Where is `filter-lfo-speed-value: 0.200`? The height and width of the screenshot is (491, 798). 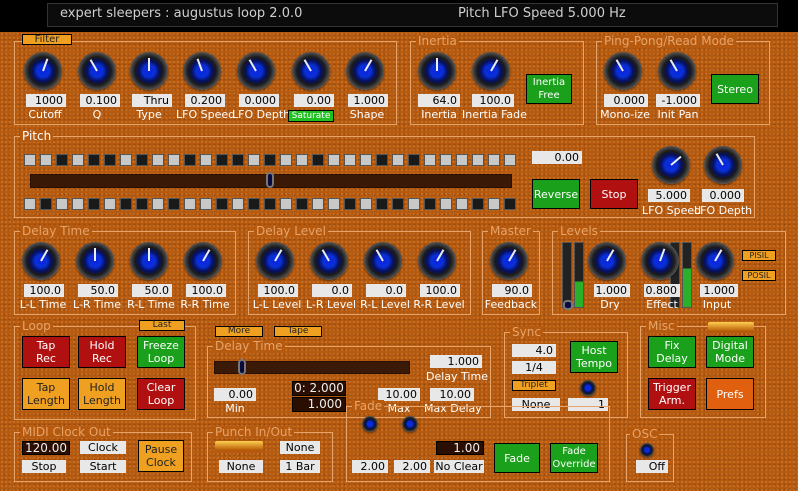
filter-lfo-speed-value: 0.200 is located at coordinates (205, 100).